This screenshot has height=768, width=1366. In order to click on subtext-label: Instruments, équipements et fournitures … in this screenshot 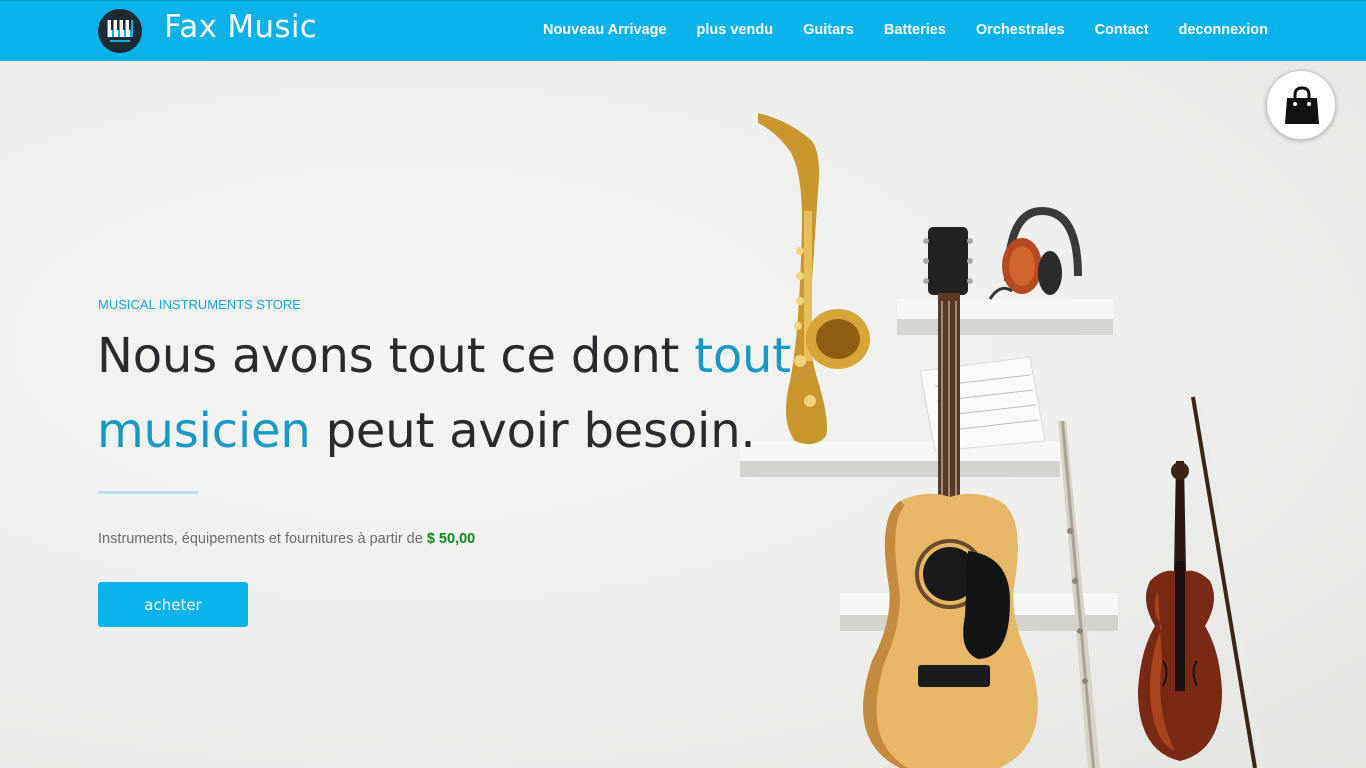, I will do `click(262, 539)`.